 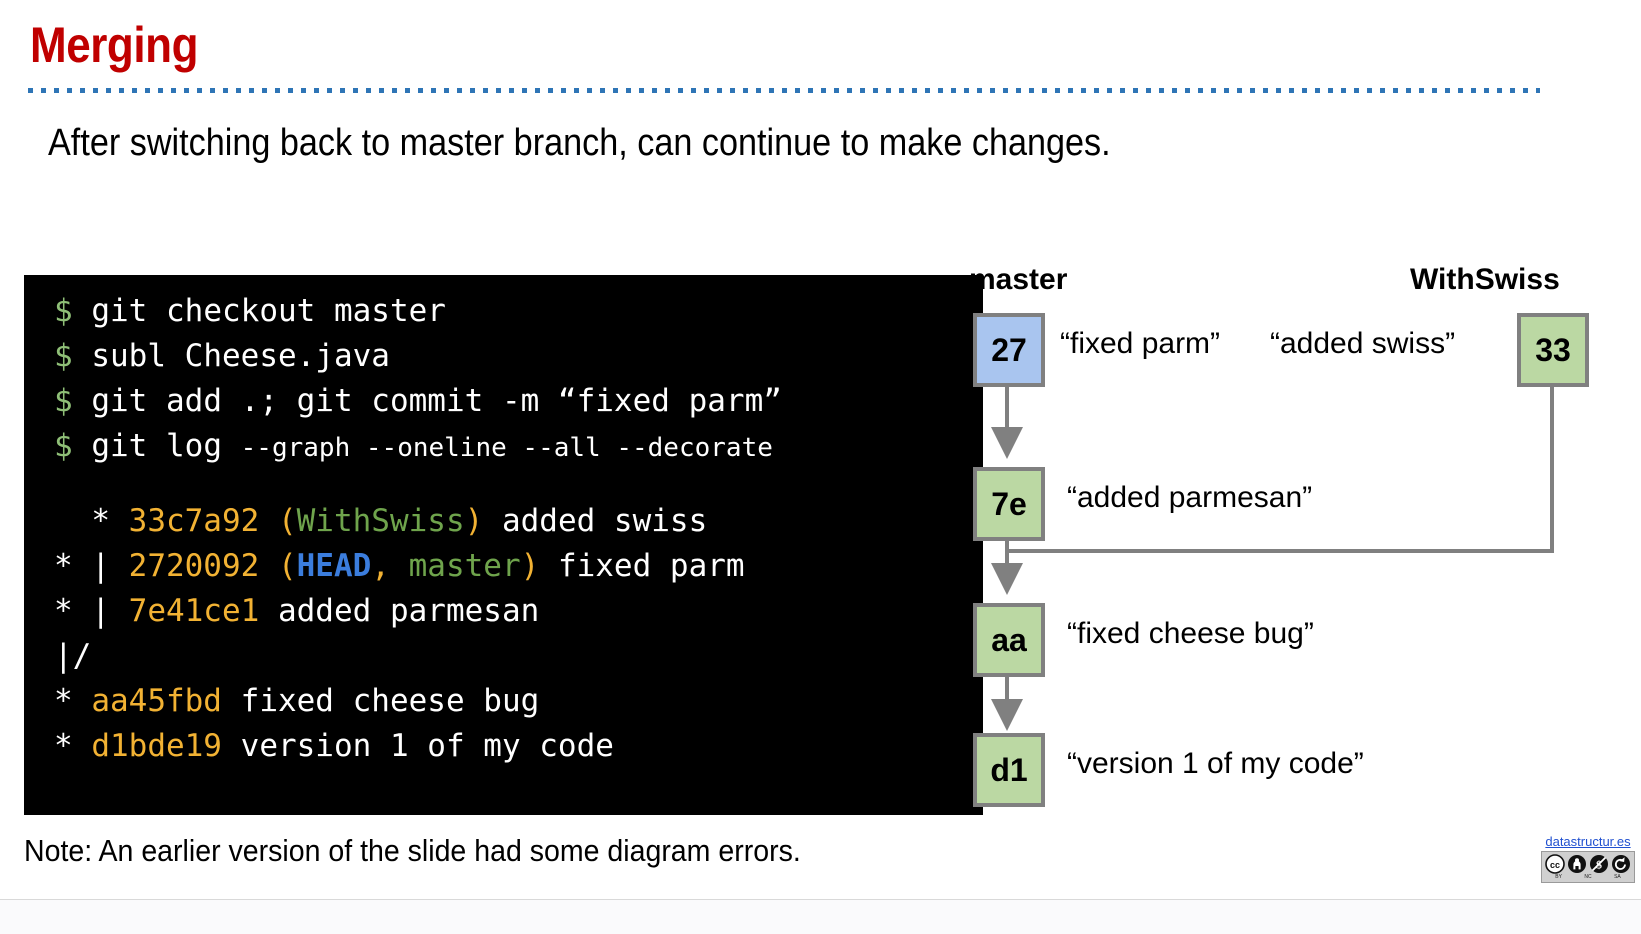 What do you see at coordinates (1018, 279) in the screenshot?
I see `branch-label-master: master` at bounding box center [1018, 279].